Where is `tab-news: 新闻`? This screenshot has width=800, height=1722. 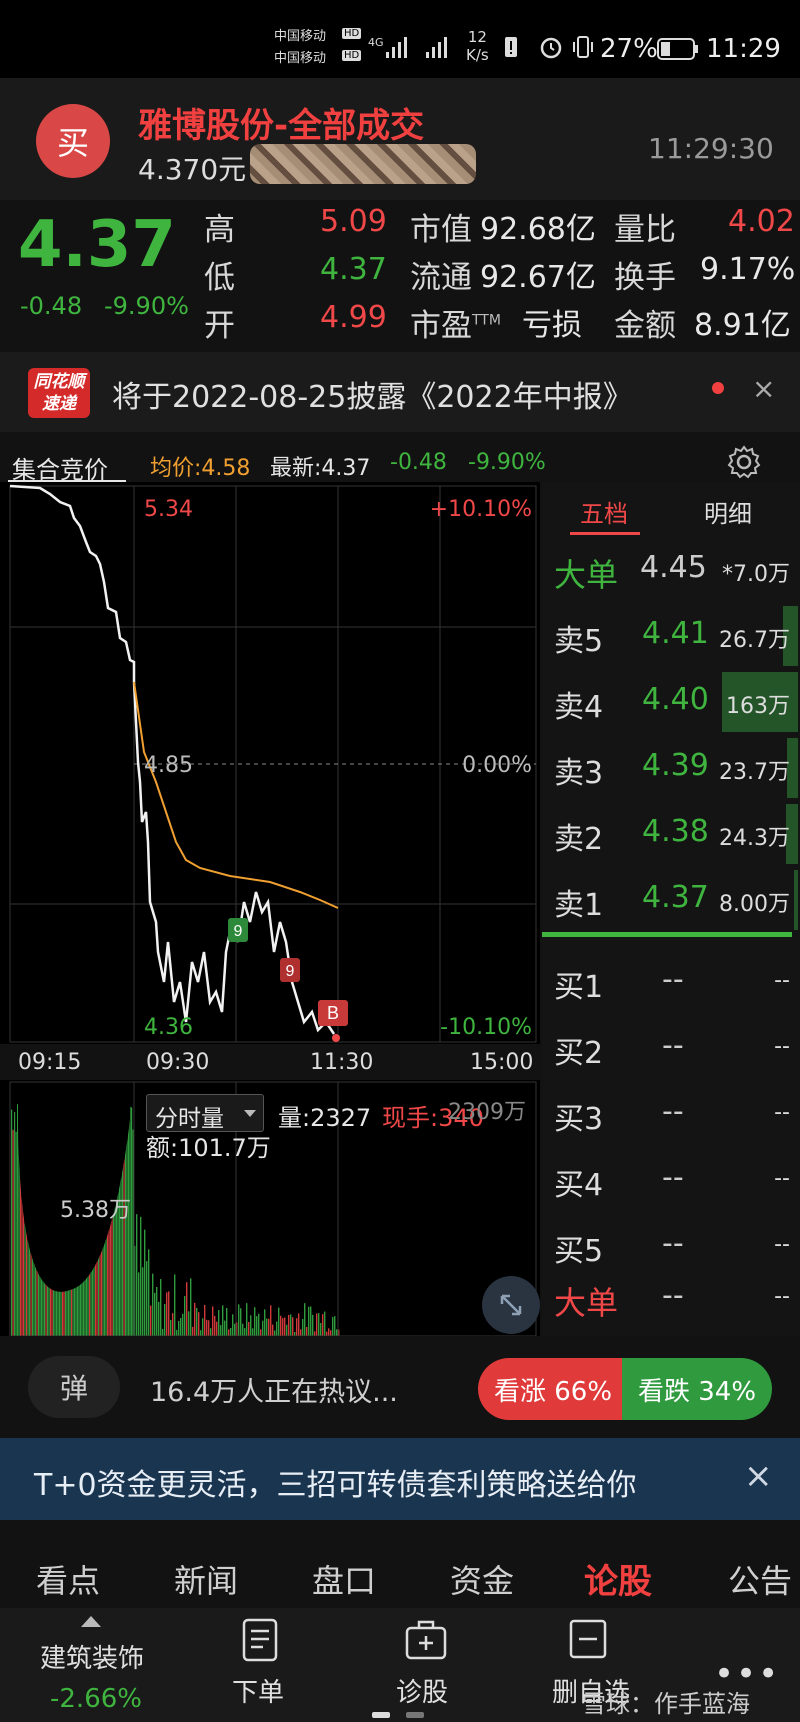 tab-news: 新闻 is located at coordinates (206, 1579).